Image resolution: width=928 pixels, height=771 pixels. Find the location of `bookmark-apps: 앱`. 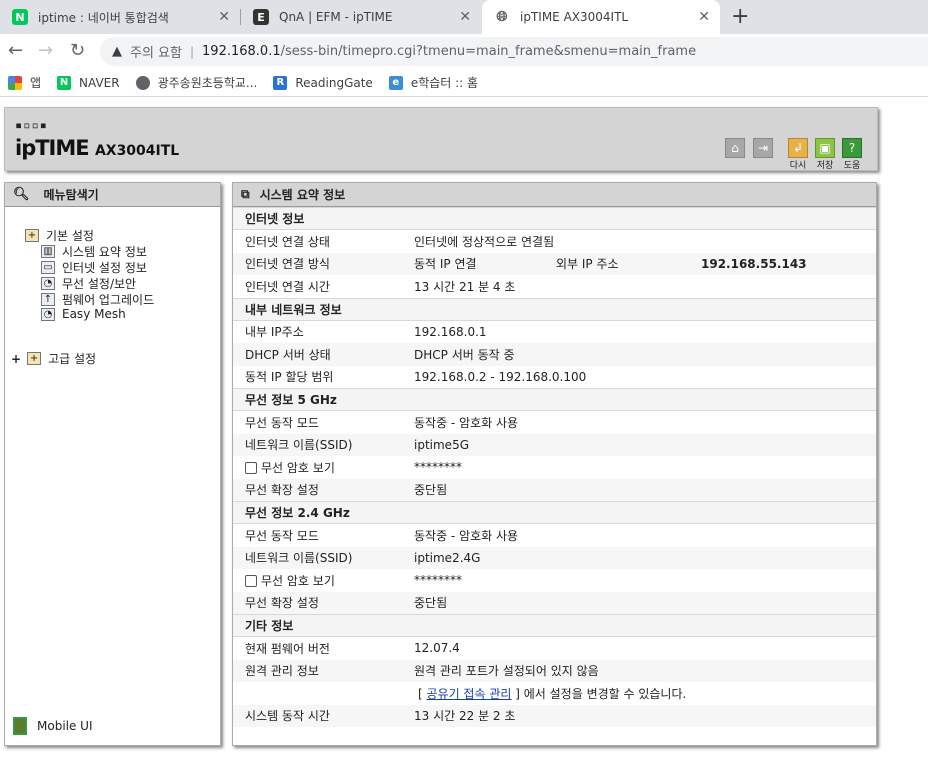

bookmark-apps: 앱 is located at coordinates (24, 82).